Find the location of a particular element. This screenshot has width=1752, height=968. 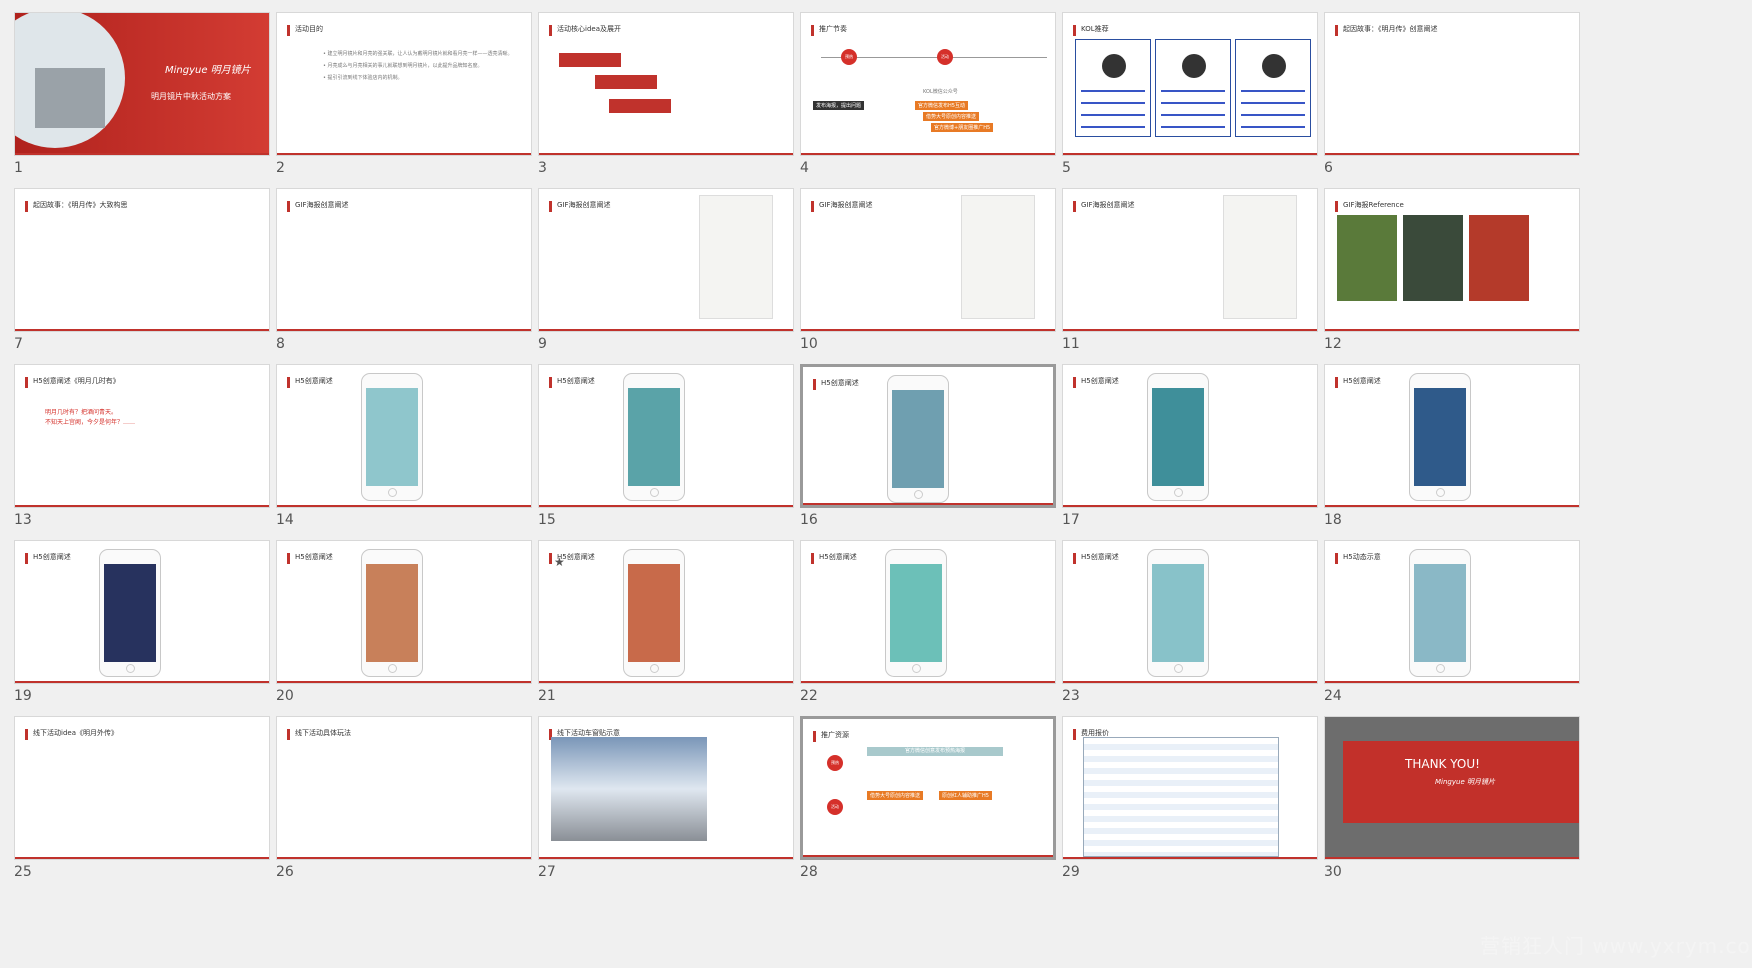

slide-cell: H5创意阐述 14 is located at coordinates (397, 447).